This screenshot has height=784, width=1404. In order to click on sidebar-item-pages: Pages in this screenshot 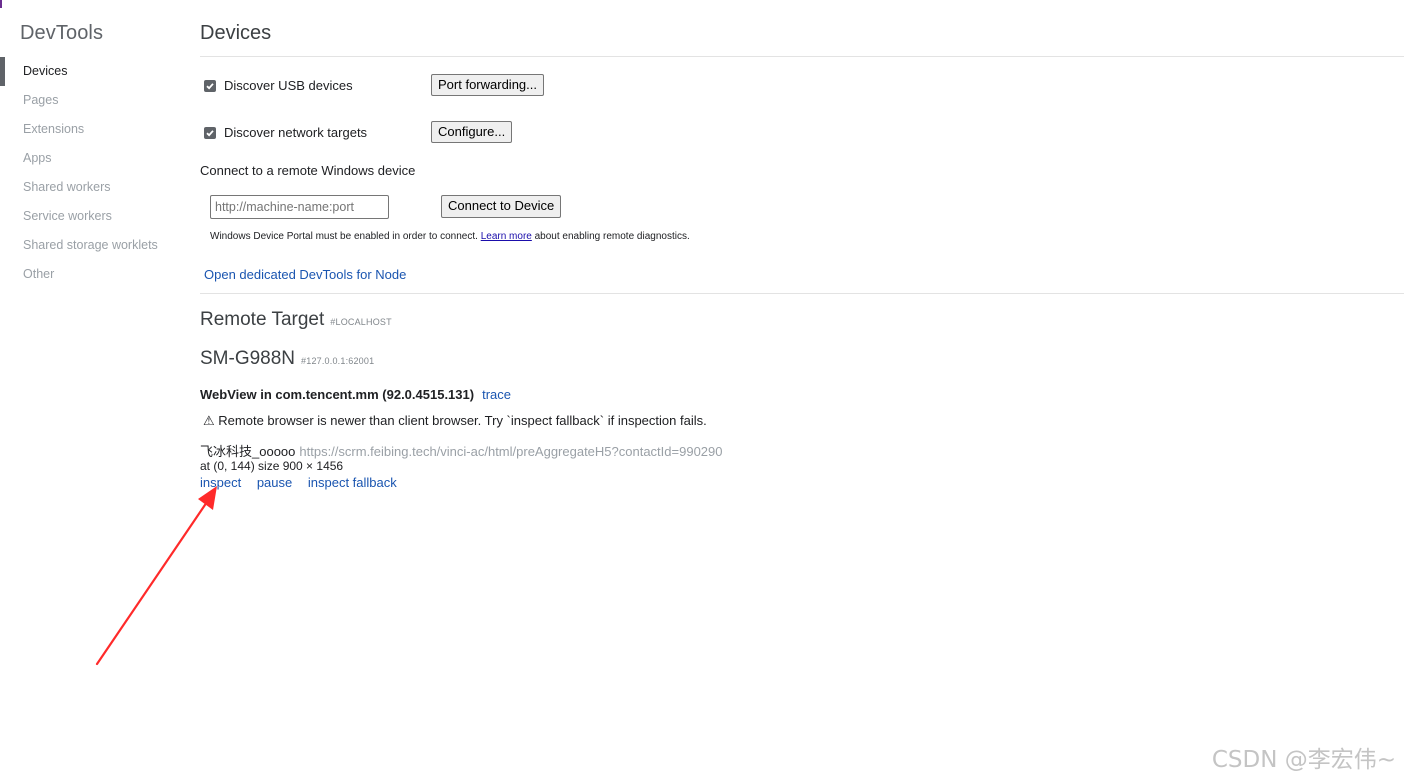, I will do `click(90, 100)`.